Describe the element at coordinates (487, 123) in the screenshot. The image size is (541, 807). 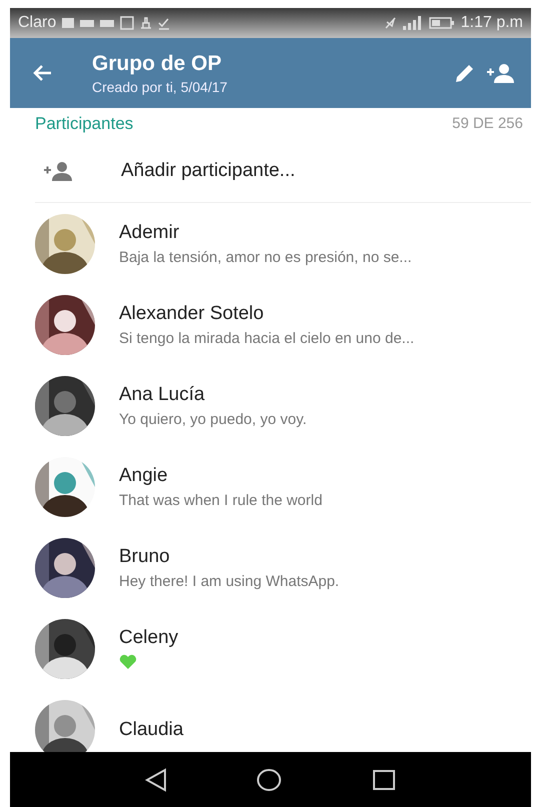
I see `participant-count: 59 DE 256` at that location.